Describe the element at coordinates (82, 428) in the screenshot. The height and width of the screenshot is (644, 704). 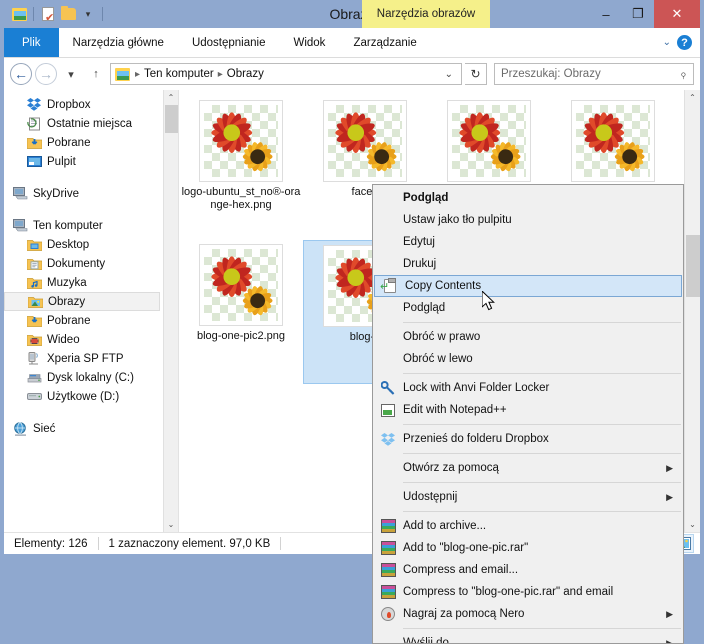
I see `sidebar-item-sie: Sieć` at that location.